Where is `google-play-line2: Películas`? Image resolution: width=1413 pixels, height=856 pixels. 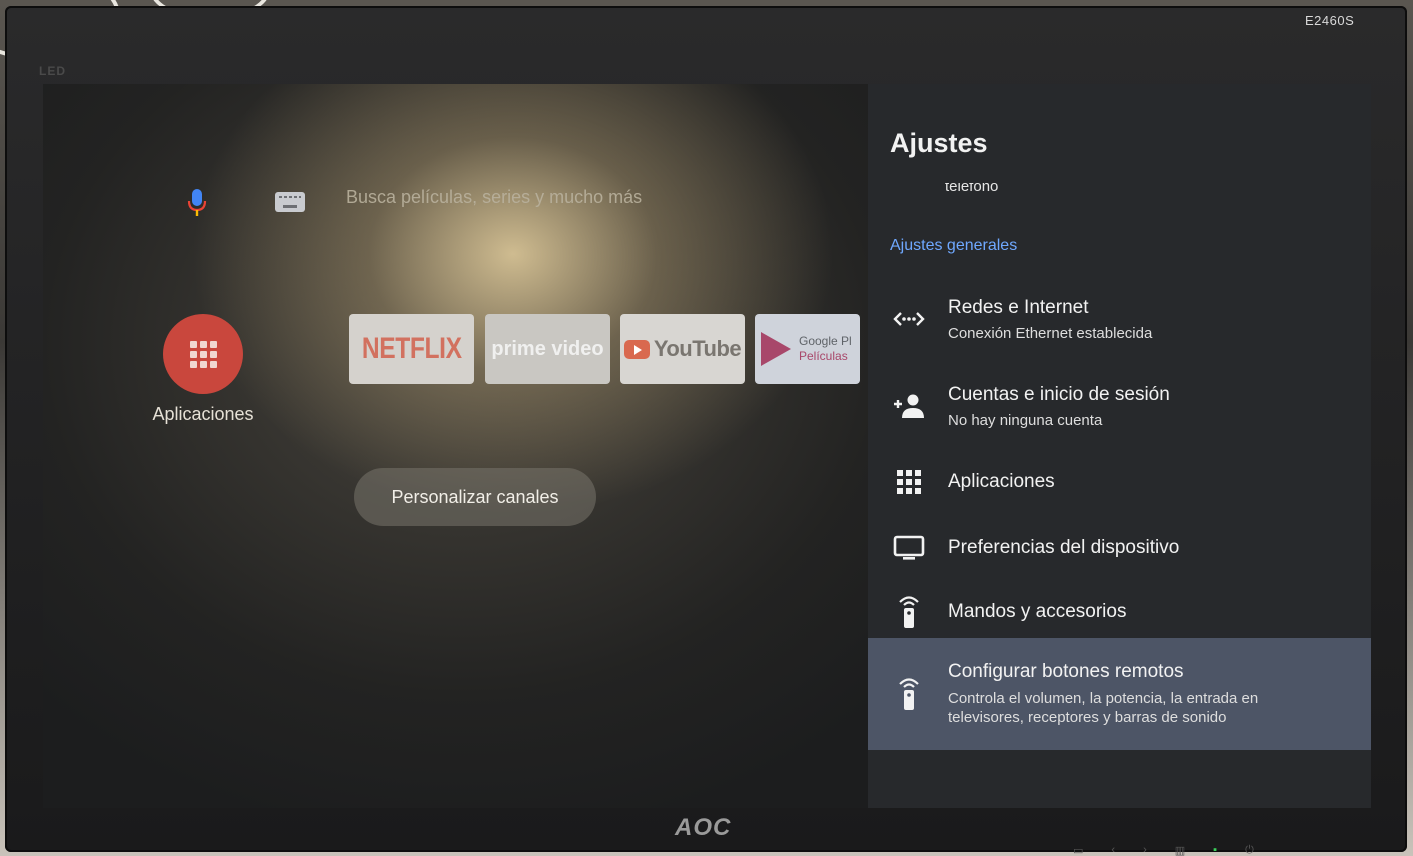
google-play-line2: Películas is located at coordinates (823, 356).